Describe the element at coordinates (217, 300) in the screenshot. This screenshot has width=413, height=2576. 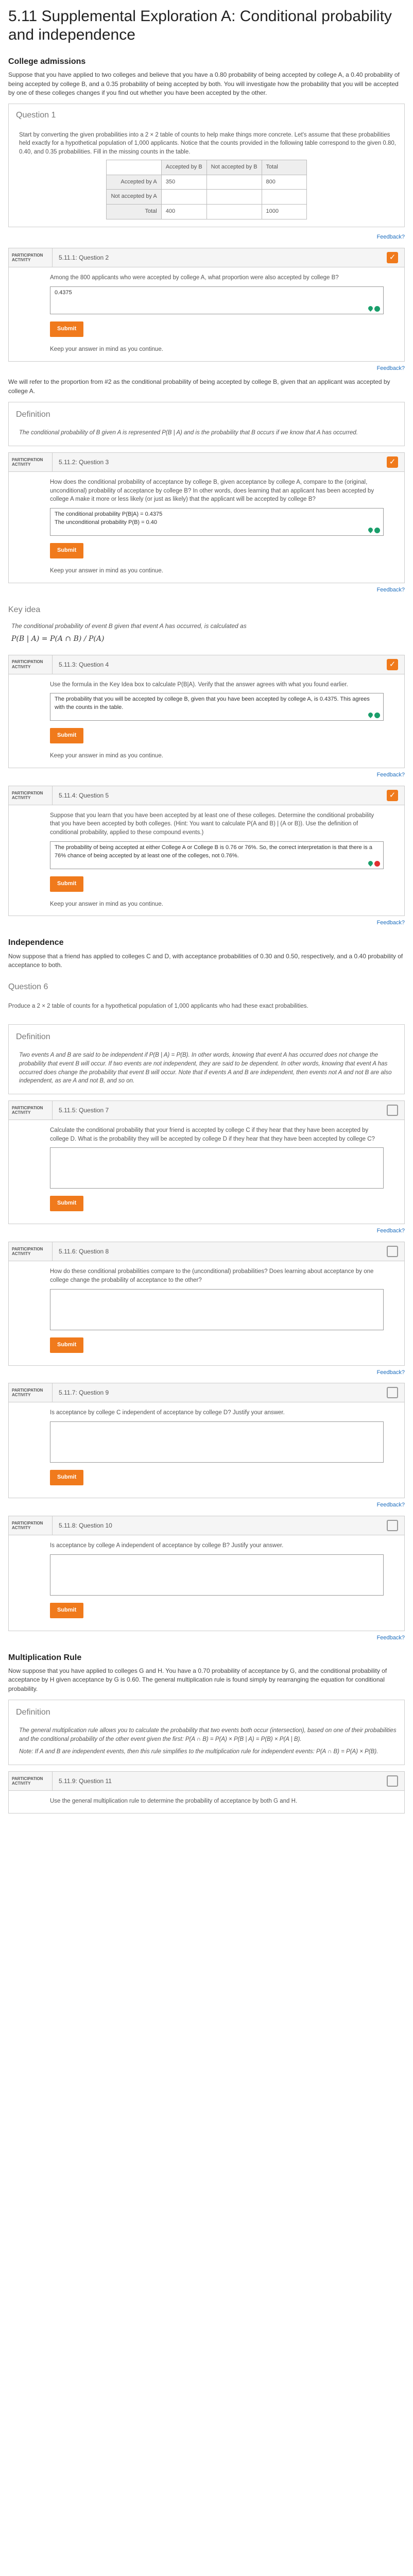
I see `answer-textarea: 0.4375` at that location.